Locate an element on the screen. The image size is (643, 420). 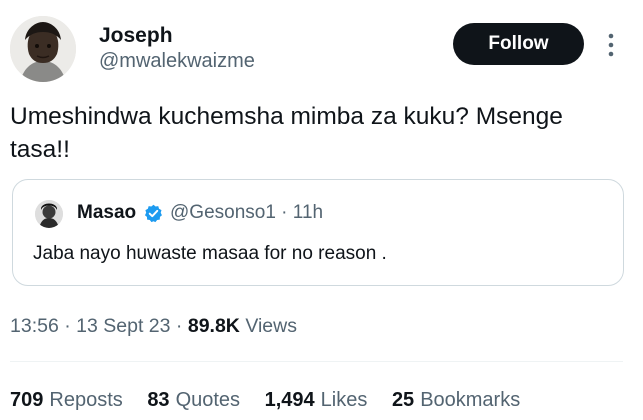
quote-author-handle-time: @Gesonso1 · 11h is located at coordinates (247, 212).